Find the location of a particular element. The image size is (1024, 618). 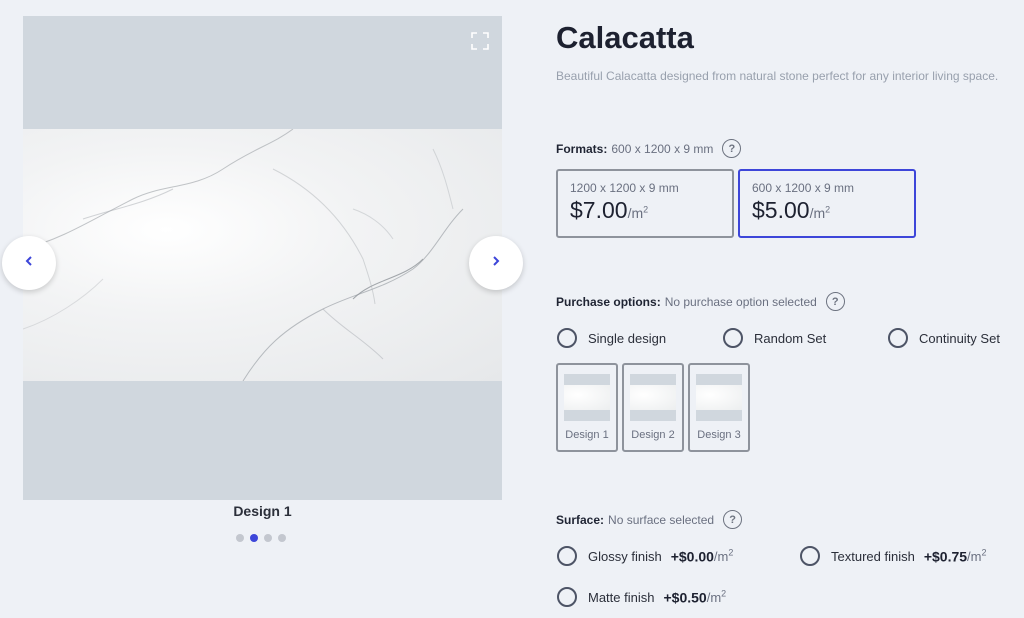

next-image-button is located at coordinates (496, 263).